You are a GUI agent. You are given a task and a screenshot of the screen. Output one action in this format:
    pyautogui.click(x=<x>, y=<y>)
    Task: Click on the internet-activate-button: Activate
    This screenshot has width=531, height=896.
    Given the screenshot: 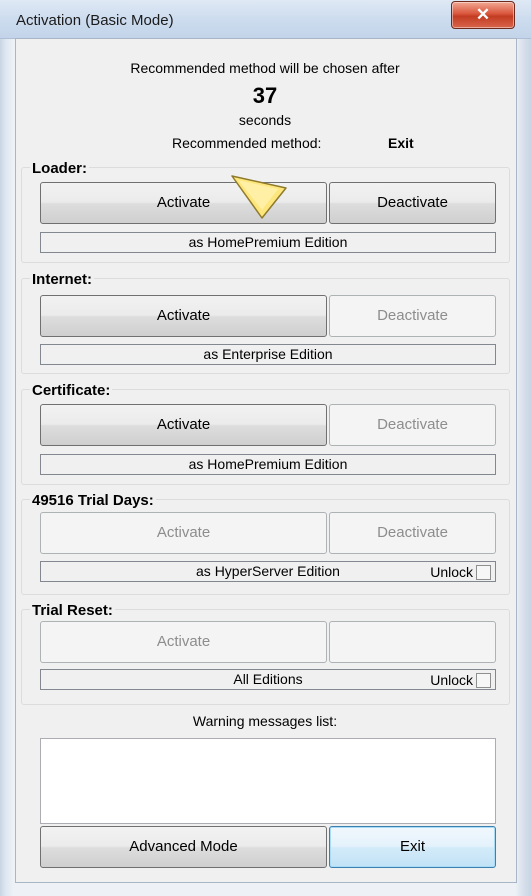 What is the action you would take?
    pyautogui.click(x=183, y=316)
    